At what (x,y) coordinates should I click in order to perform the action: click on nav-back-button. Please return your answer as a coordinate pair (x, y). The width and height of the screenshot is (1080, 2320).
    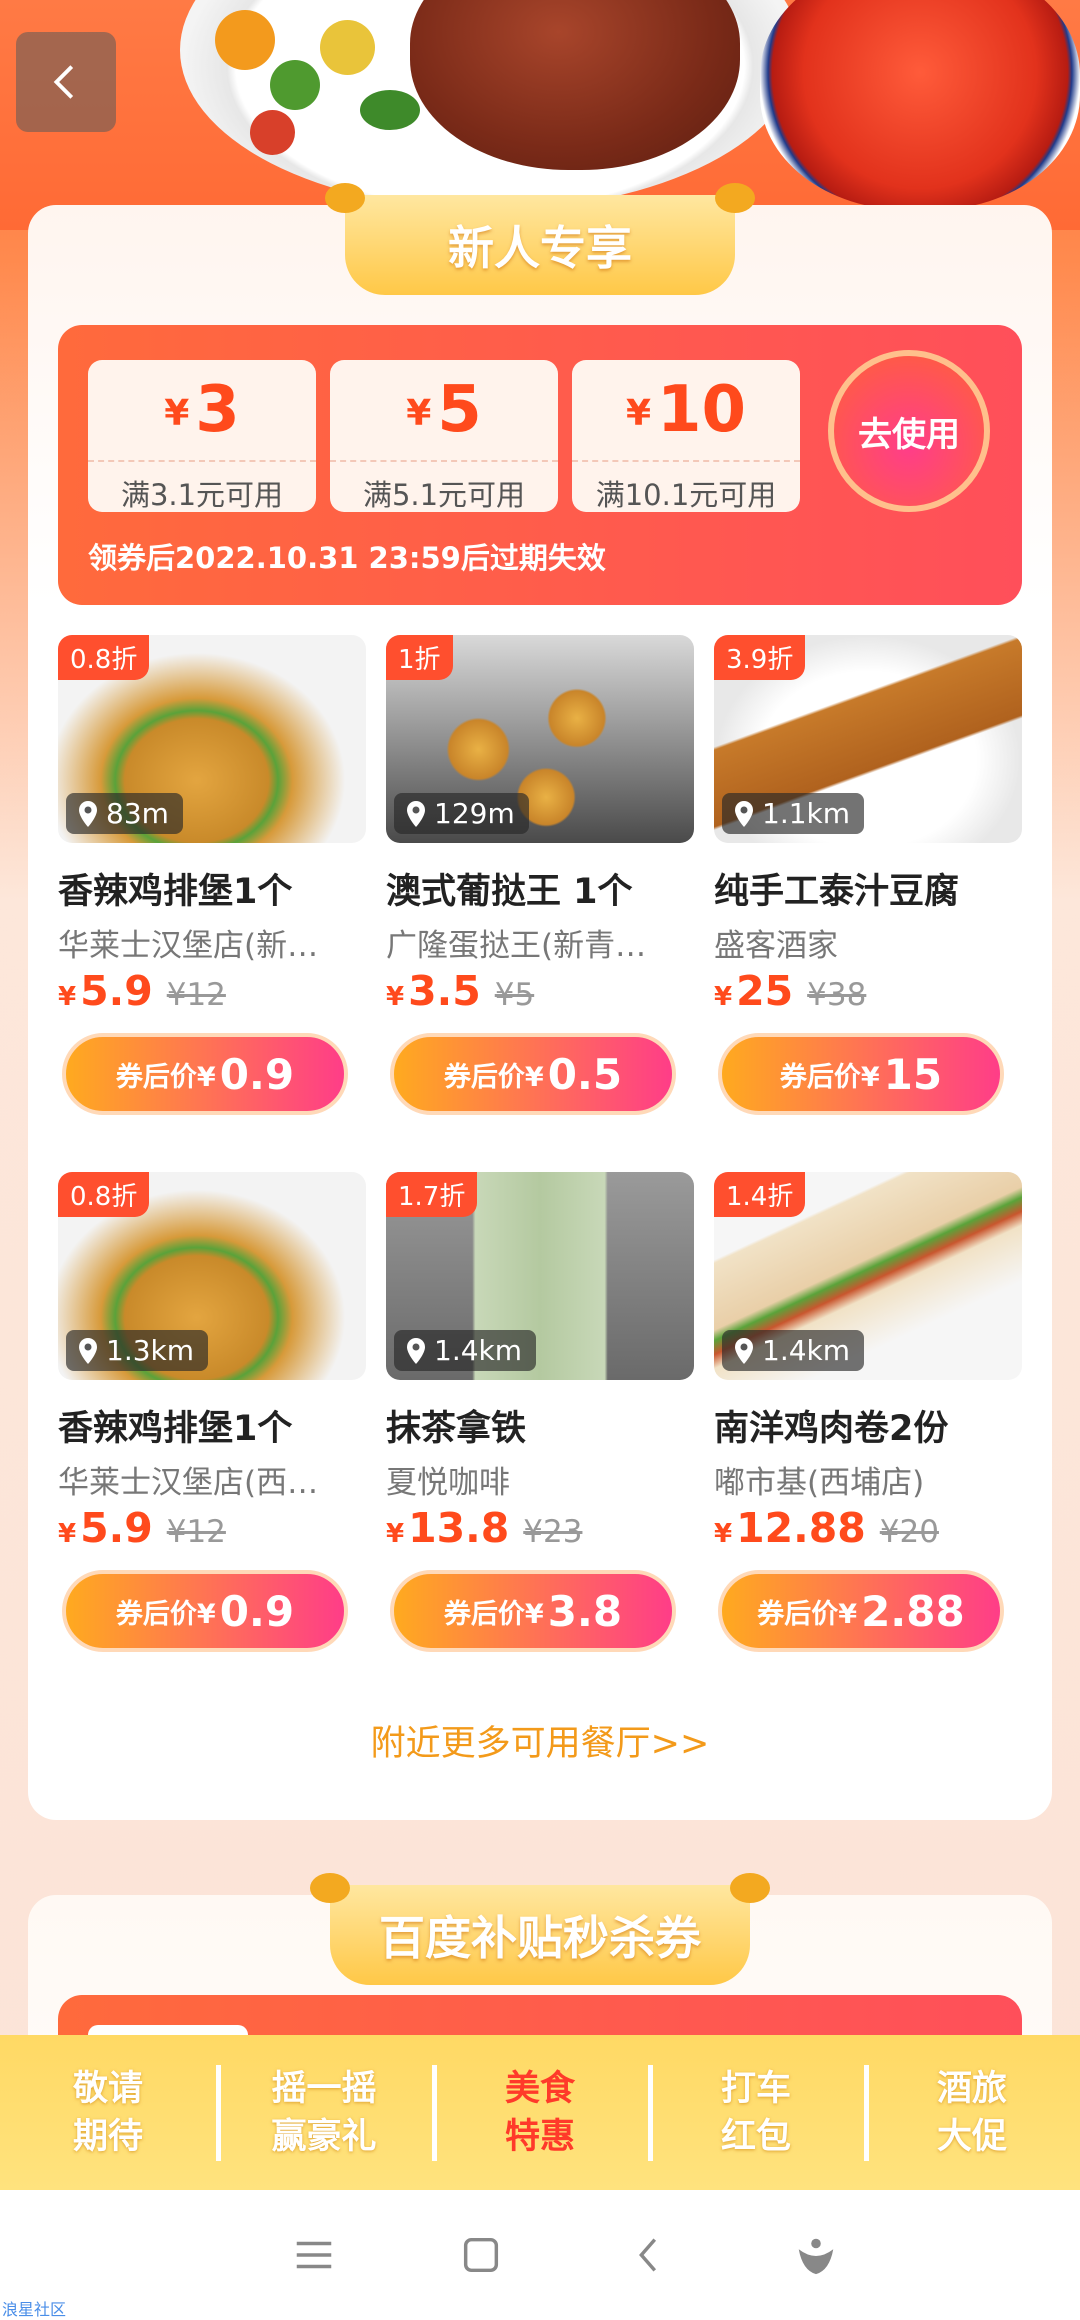
    Looking at the image, I should click on (649, 2255).